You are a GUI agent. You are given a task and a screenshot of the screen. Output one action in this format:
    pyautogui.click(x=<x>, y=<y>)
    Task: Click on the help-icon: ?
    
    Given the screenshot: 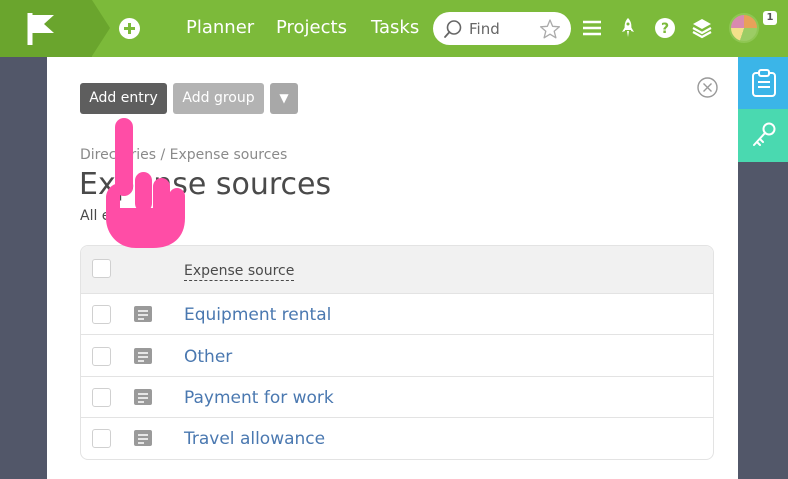 What is the action you would take?
    pyautogui.click(x=665, y=28)
    